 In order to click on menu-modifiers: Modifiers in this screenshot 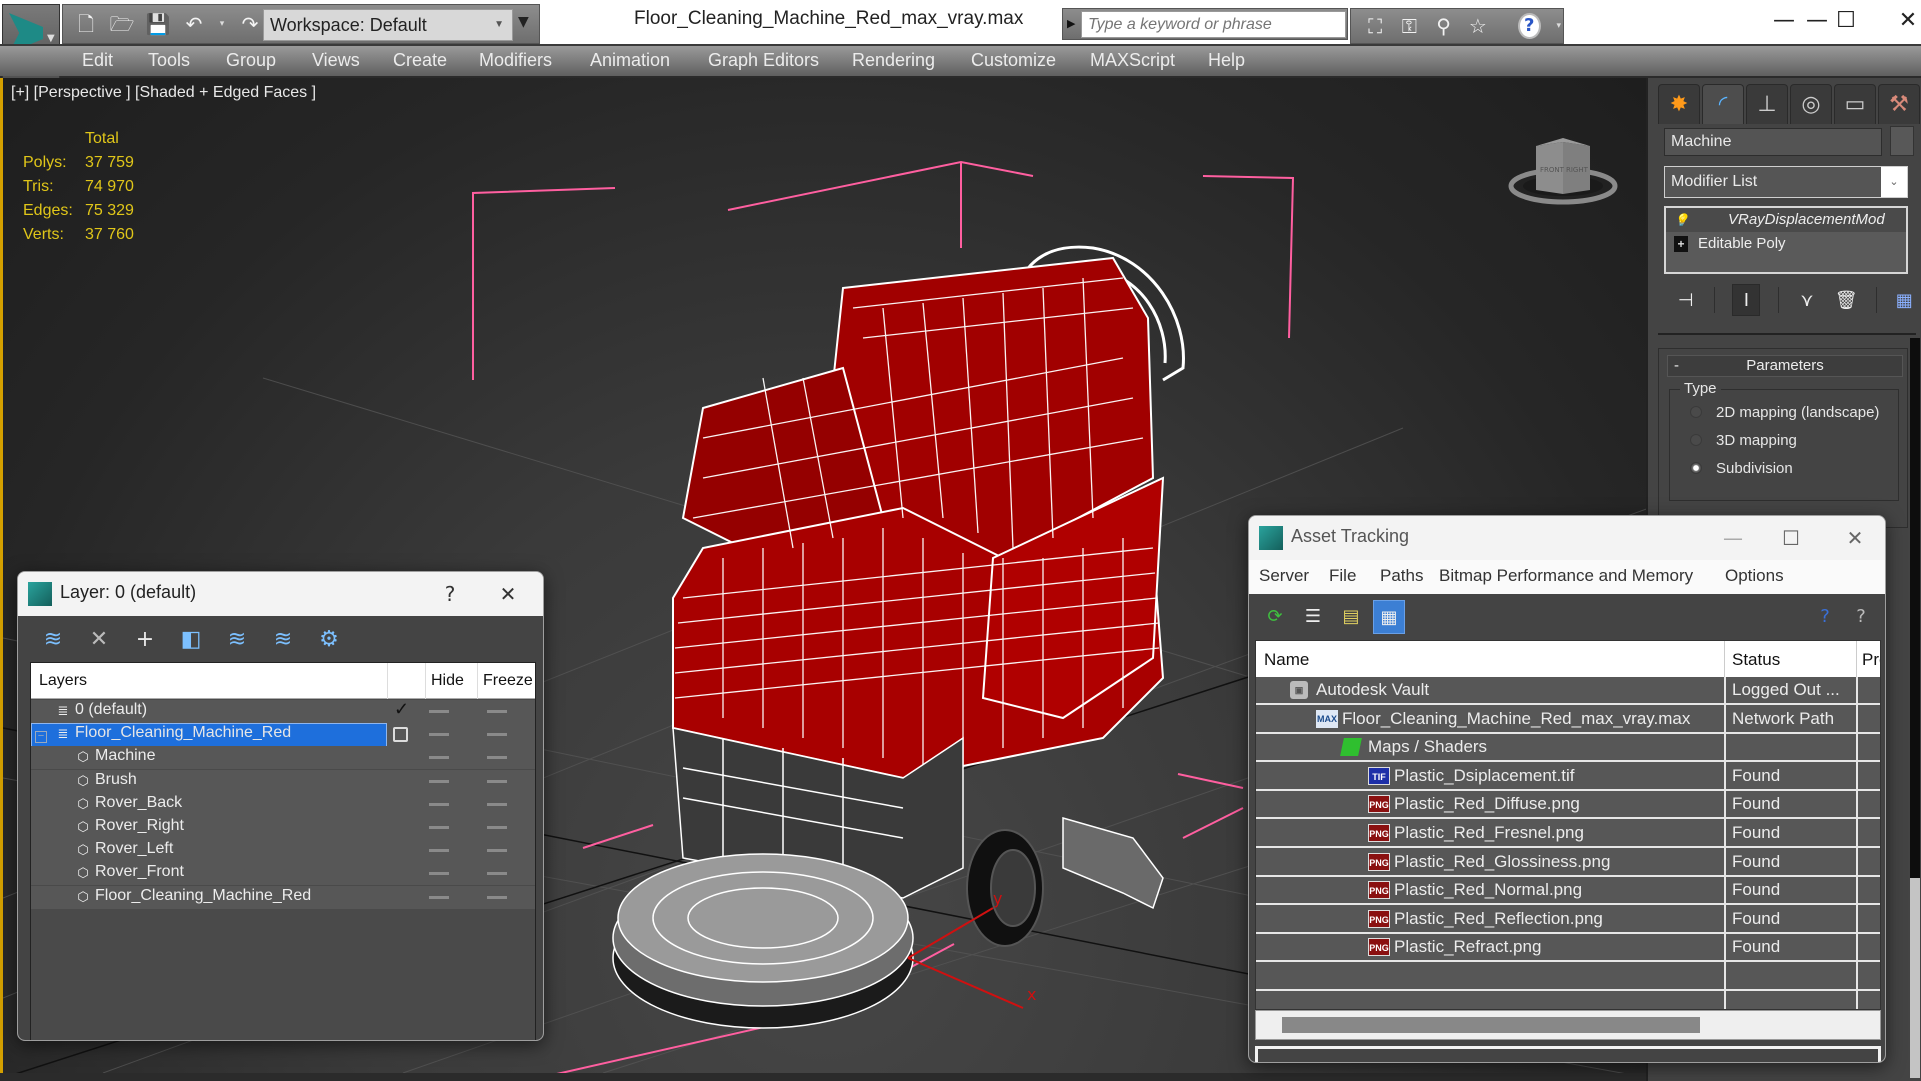, I will do `click(515, 60)`.